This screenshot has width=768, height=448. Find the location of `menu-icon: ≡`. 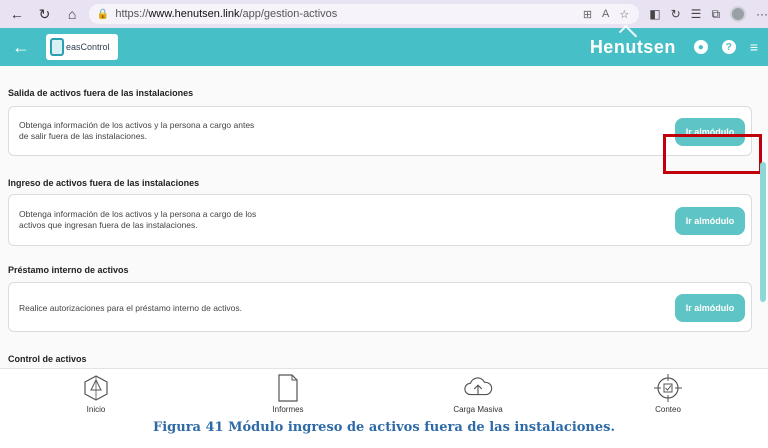

menu-icon: ≡ is located at coordinates (754, 47).